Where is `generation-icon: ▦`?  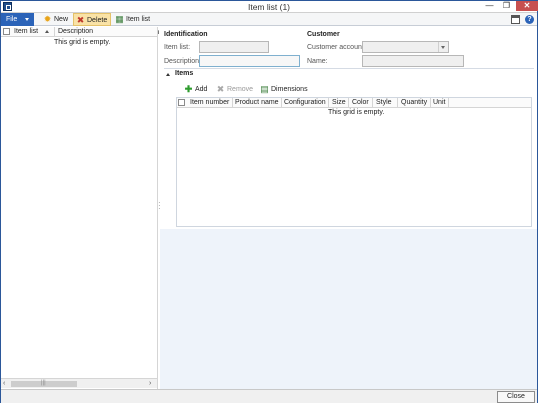
generation-icon: ▦ is located at coordinates (119, 19).